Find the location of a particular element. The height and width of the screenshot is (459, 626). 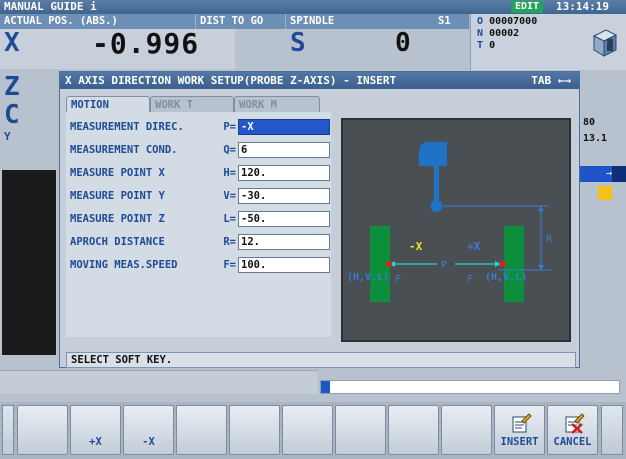

measure-point-z-field: -50. is located at coordinates (284, 219).